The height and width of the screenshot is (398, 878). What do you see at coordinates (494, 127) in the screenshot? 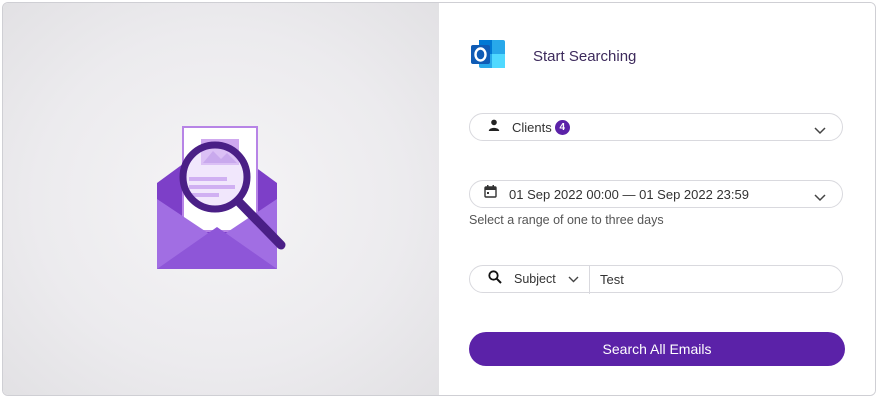
I see `person-icon` at bounding box center [494, 127].